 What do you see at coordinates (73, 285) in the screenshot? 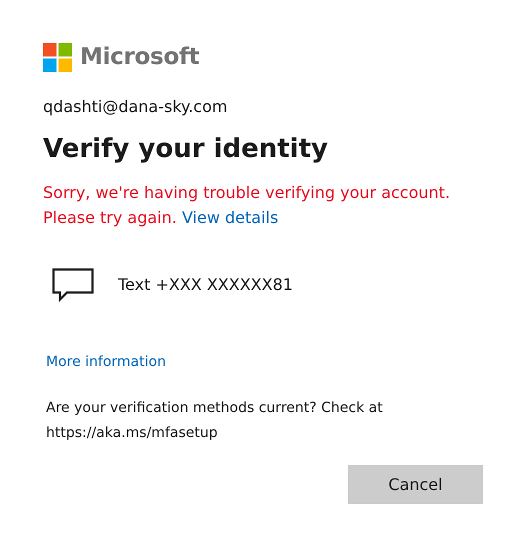
I see `speech-bubble-icon` at bounding box center [73, 285].